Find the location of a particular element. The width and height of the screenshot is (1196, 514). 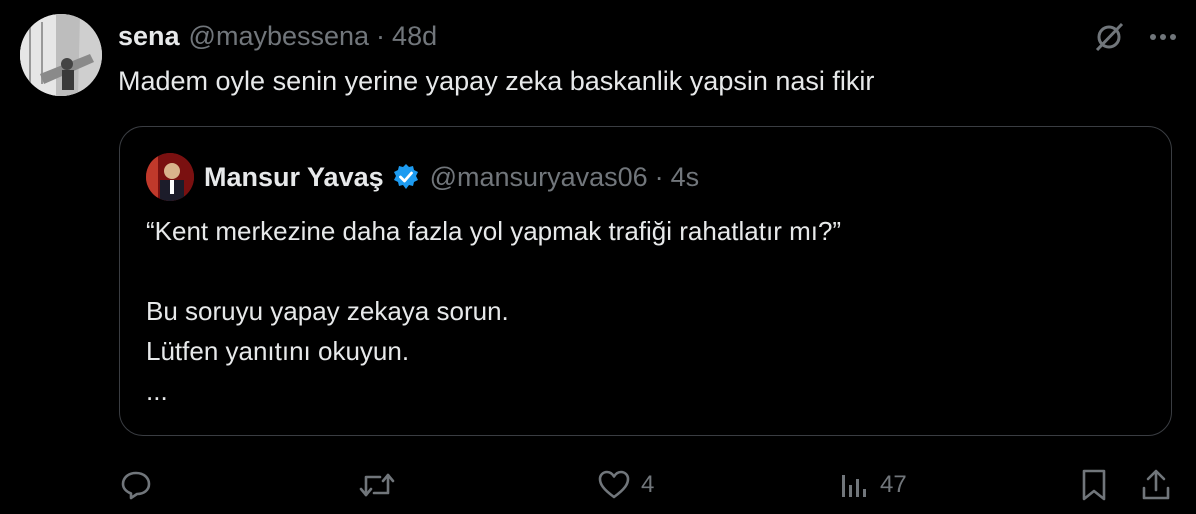

quoted-author-handle: @mansuryavas06 is located at coordinates (539, 177).